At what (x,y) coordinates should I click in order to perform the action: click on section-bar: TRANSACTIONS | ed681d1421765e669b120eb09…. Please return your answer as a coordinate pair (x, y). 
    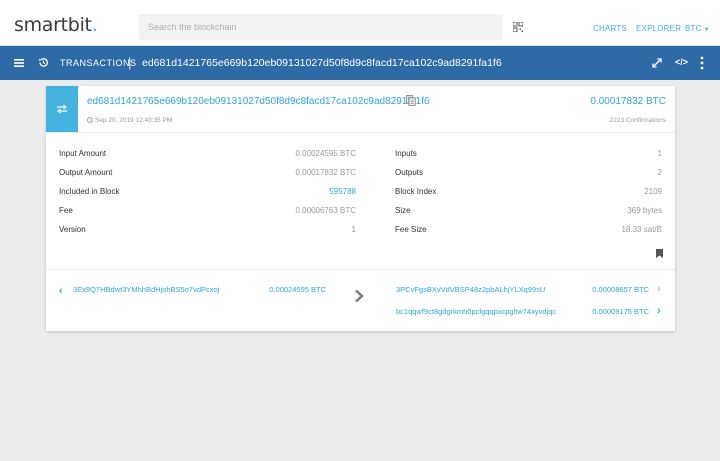
    Looking at the image, I should click on (360, 63).